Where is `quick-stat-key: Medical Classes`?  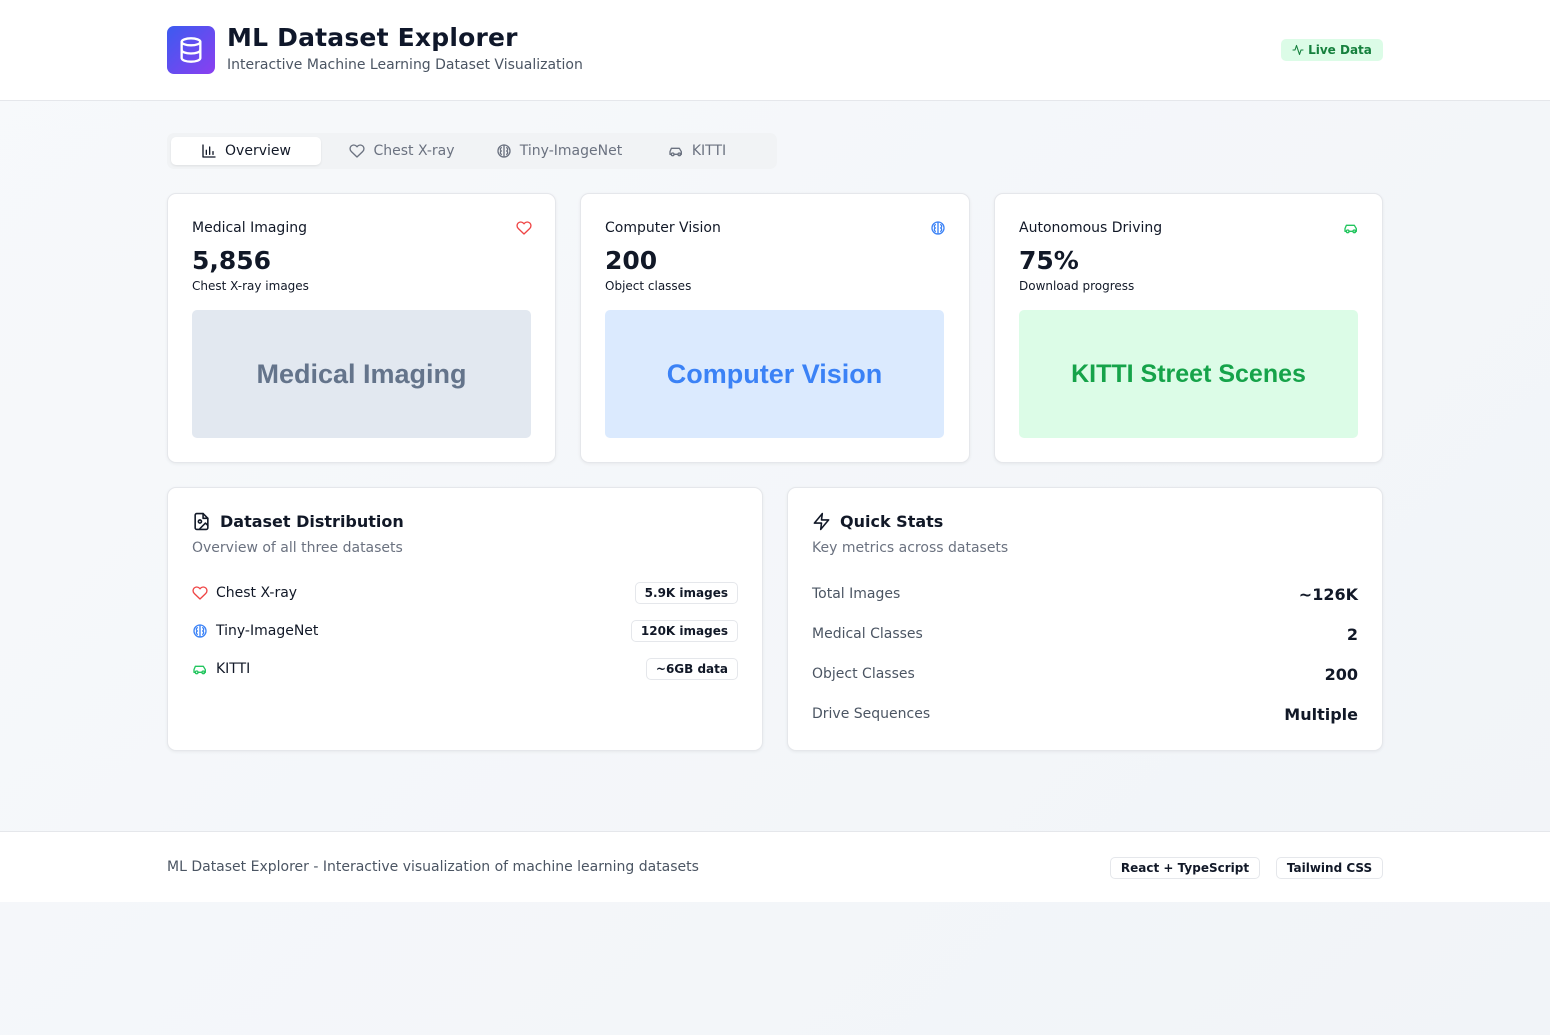 quick-stat-key: Medical Classes is located at coordinates (867, 634).